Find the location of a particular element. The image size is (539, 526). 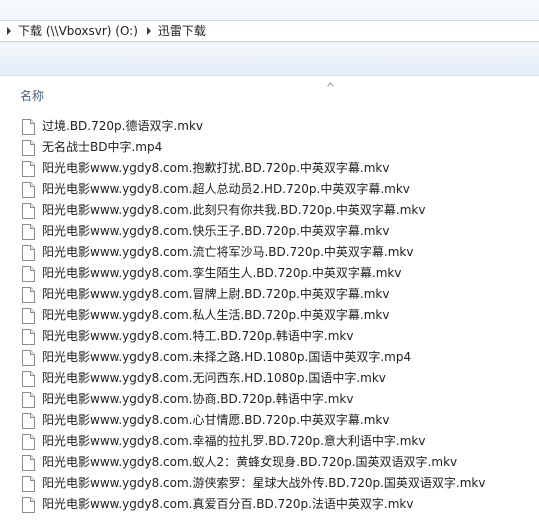

file-row: 阳光电影www.ygdy8.com.无问西东.HD.1080p.国语中字.mkv is located at coordinates (269, 378).